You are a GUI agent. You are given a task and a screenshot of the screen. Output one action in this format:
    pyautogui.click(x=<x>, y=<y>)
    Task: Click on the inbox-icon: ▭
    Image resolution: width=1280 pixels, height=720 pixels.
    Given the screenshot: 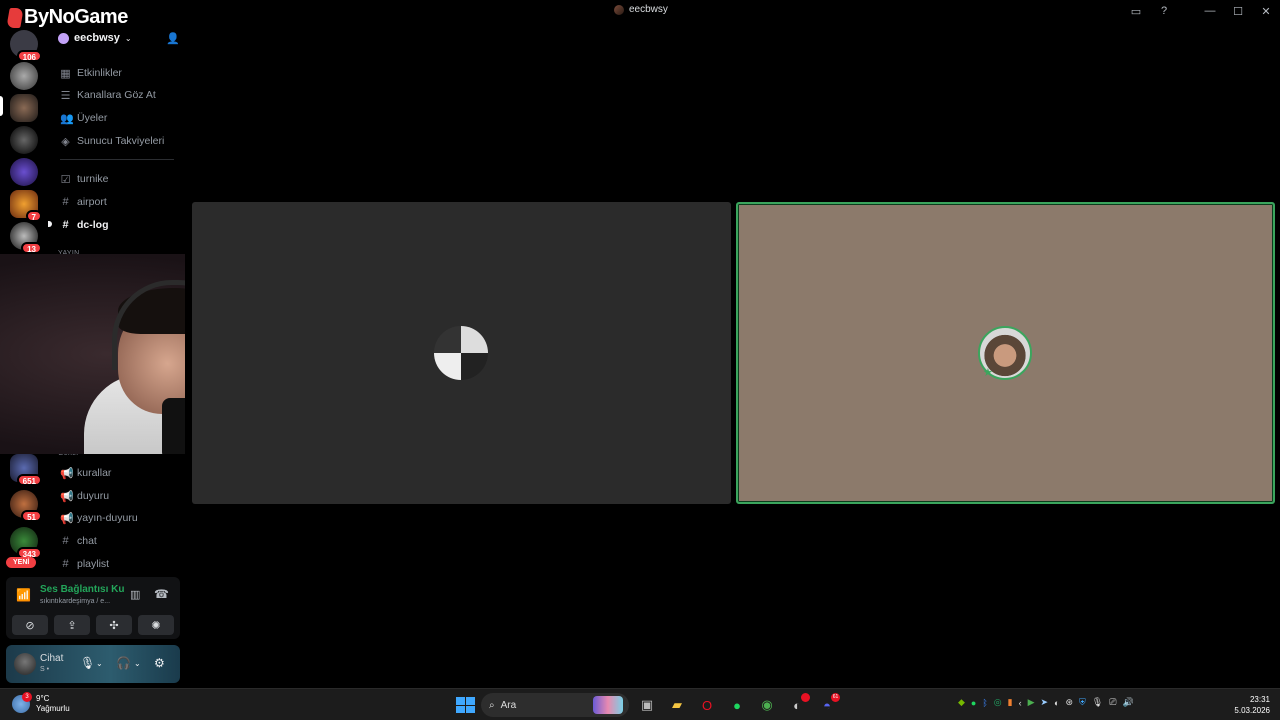 What is the action you would take?
    pyautogui.click(x=1136, y=11)
    